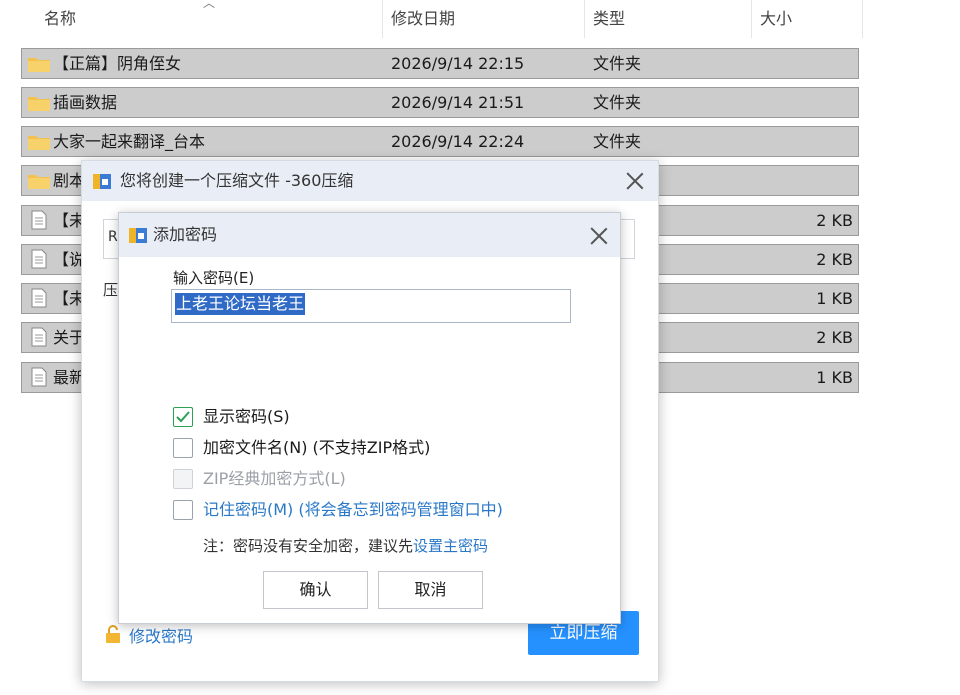  What do you see at coordinates (185, 234) in the screenshot?
I see `dialog-title: 添加密码` at bounding box center [185, 234].